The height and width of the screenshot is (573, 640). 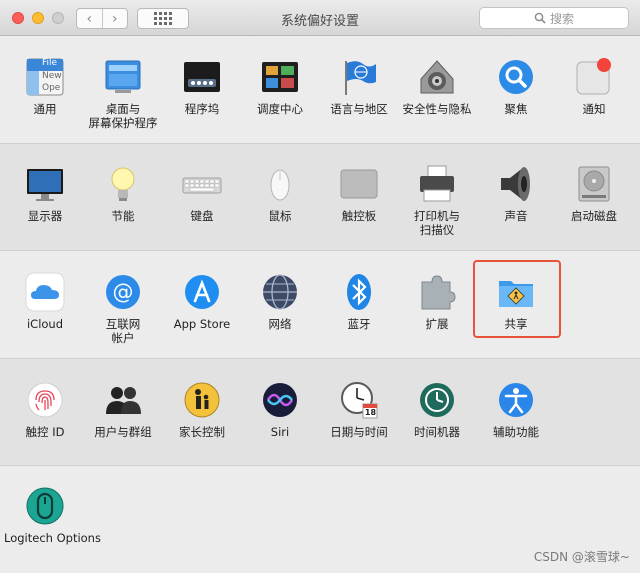 What do you see at coordinates (437, 432) in the screenshot?
I see `pane-label: 时间机器` at bounding box center [437, 432].